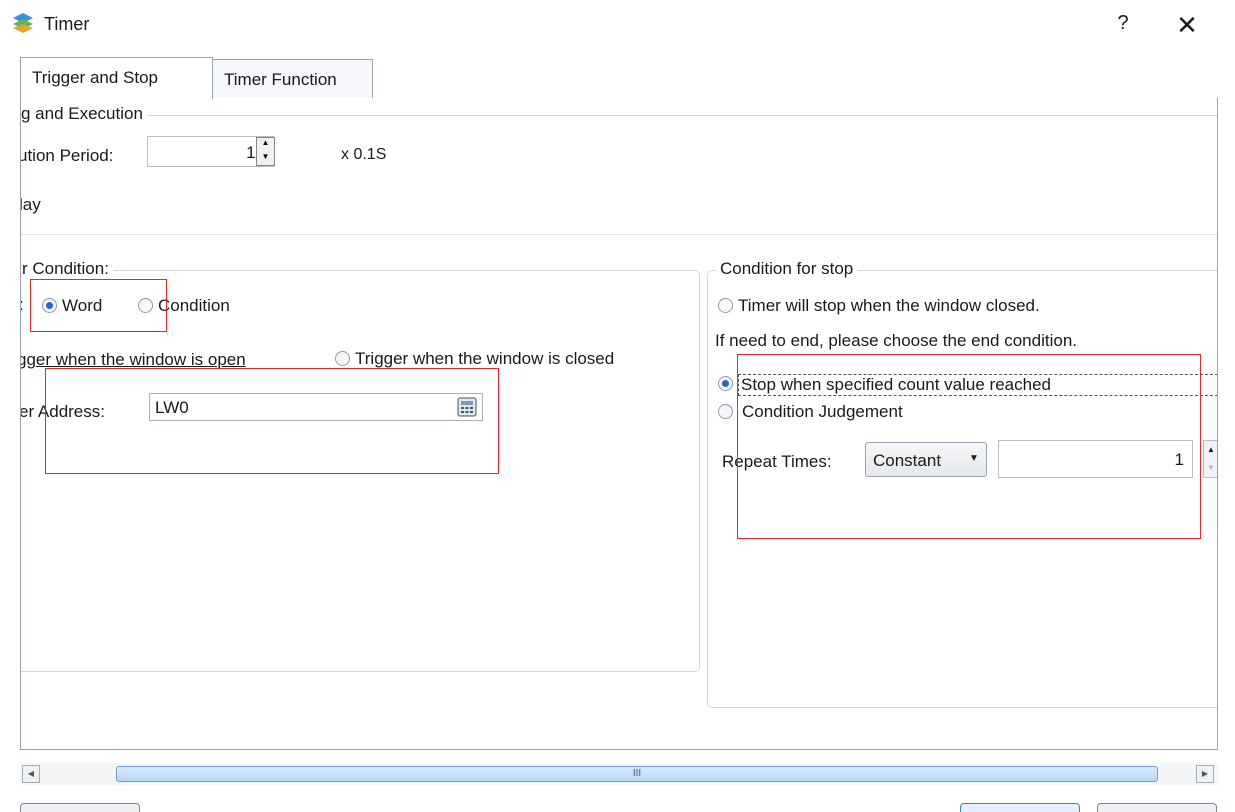 This screenshot has width=1235, height=812. I want to click on app-icon, so click(23, 23).